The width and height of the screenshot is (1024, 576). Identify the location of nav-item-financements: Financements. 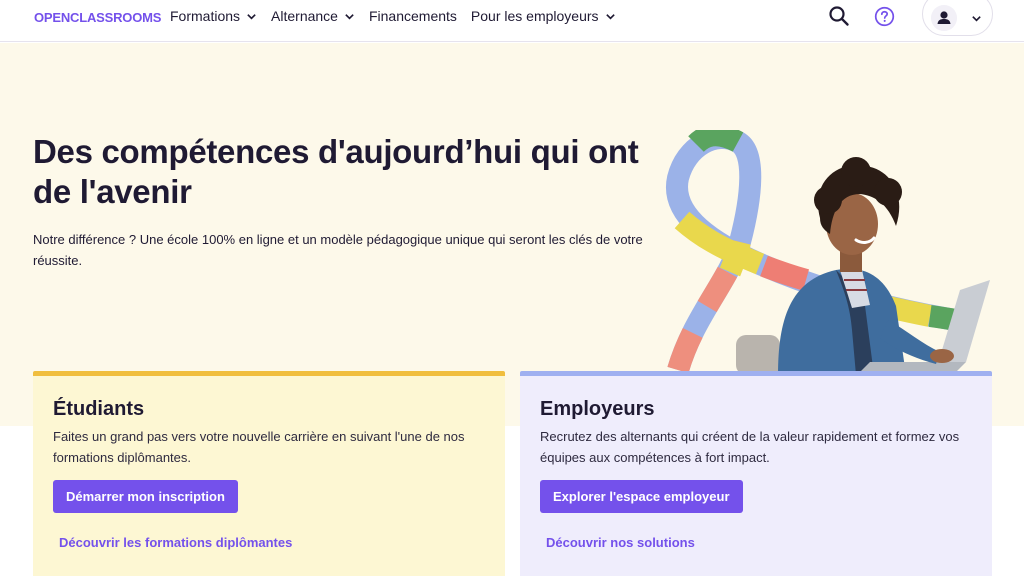
(413, 16).